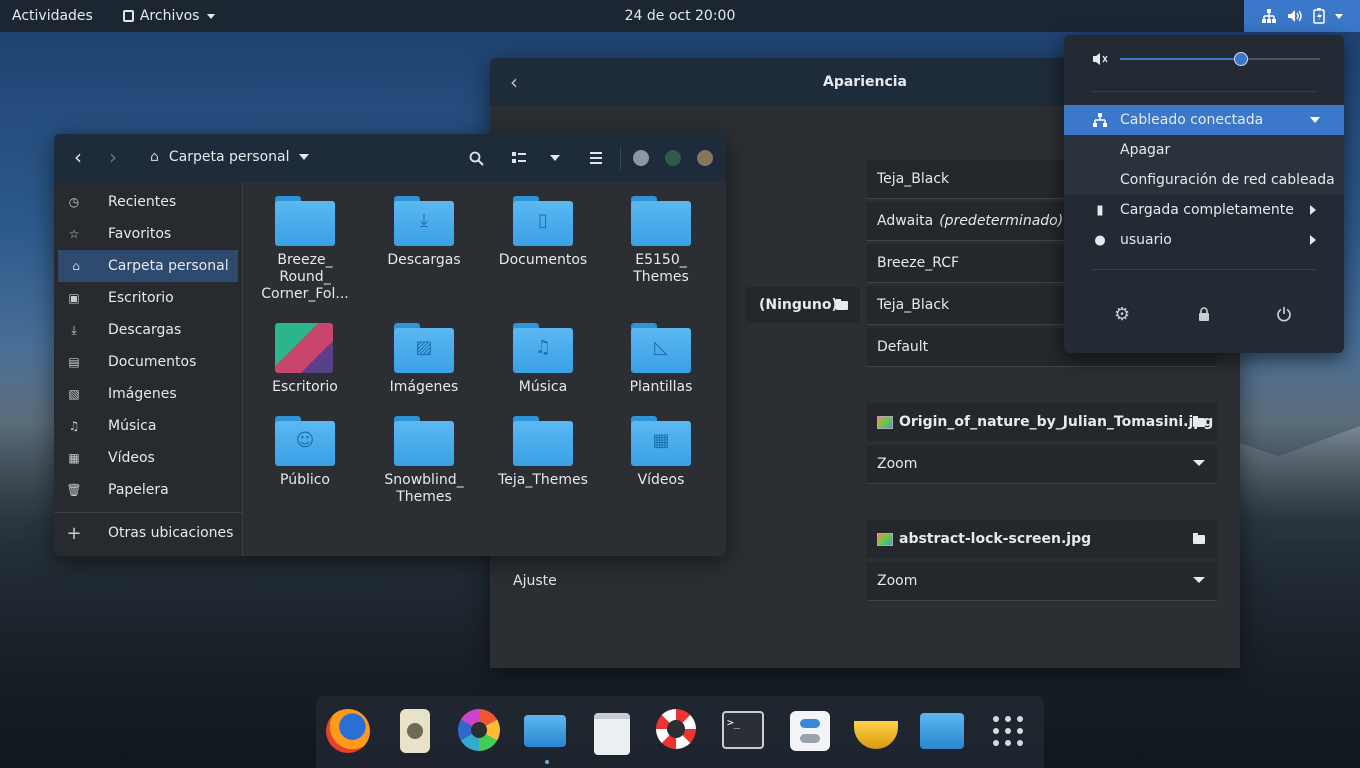 The width and height of the screenshot is (1360, 768). I want to click on help-icon, so click(679, 732).